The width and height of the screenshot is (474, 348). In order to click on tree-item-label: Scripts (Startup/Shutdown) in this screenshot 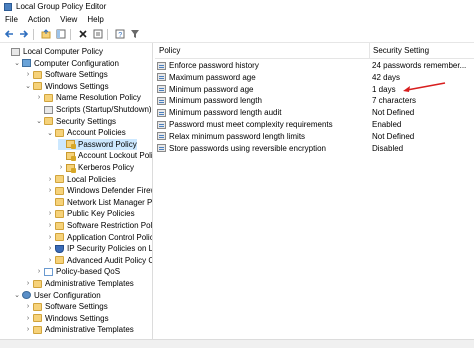, I will do `click(104, 109)`.